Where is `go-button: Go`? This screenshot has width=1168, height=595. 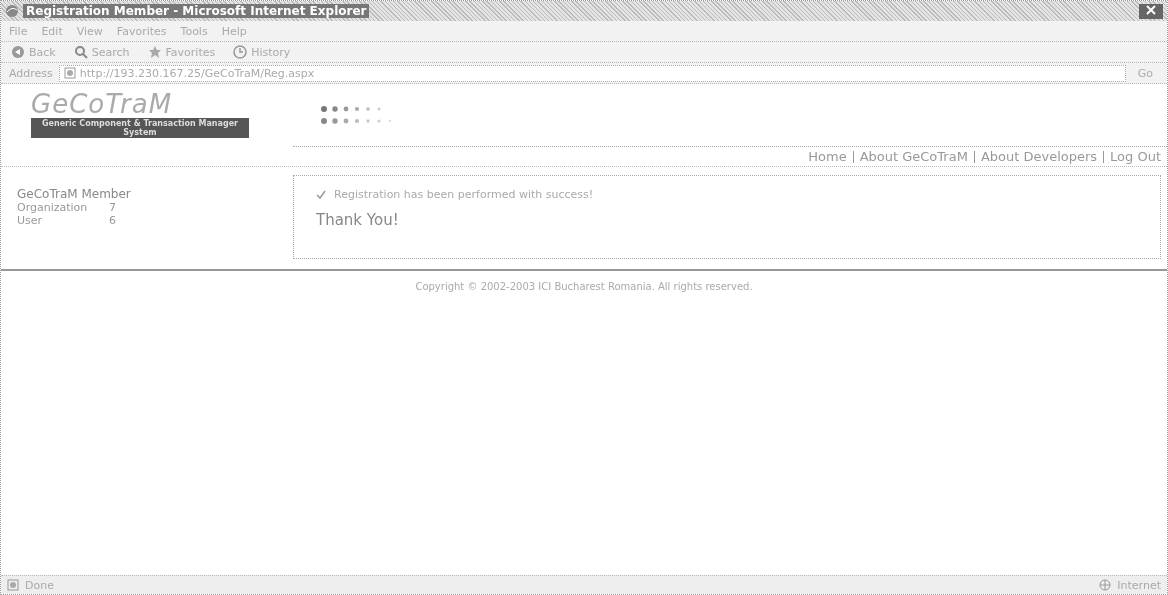
go-button: Go is located at coordinates (1145, 73).